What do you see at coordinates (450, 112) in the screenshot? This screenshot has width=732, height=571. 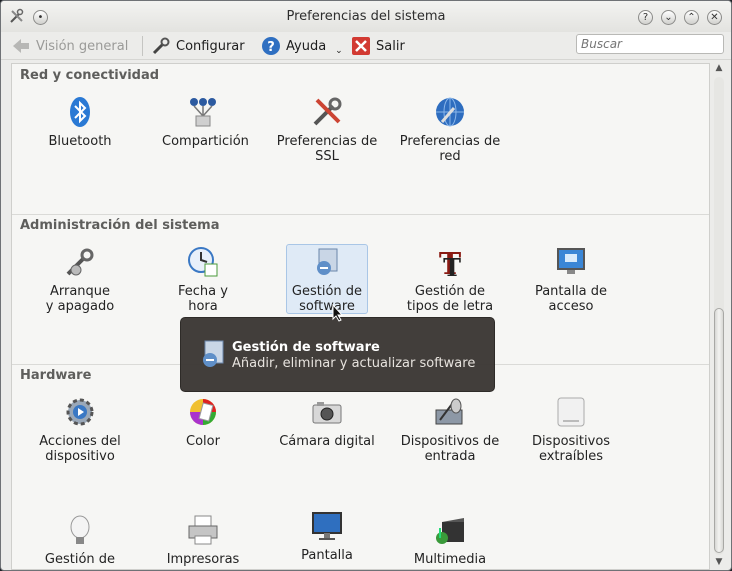 I see `globe-icon` at bounding box center [450, 112].